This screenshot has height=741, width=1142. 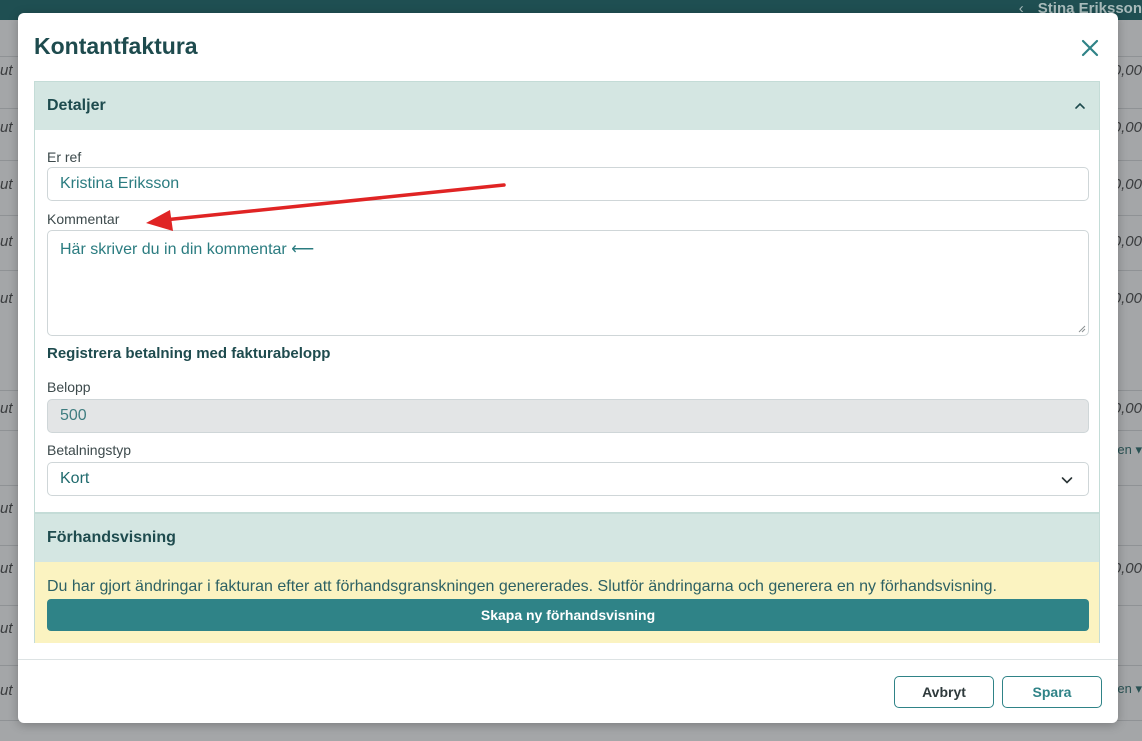 I want to click on details-section-title: Detaljer, so click(x=76, y=105).